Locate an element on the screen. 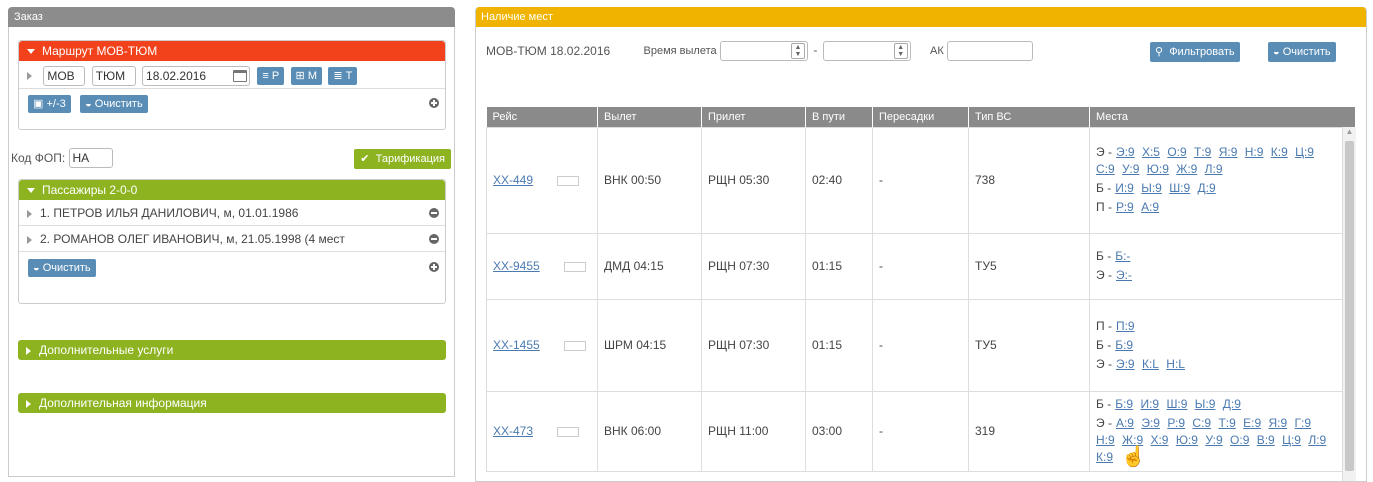 This screenshot has width=1373, height=482. seat-availability-link: Е:9 is located at coordinates (1252, 423).